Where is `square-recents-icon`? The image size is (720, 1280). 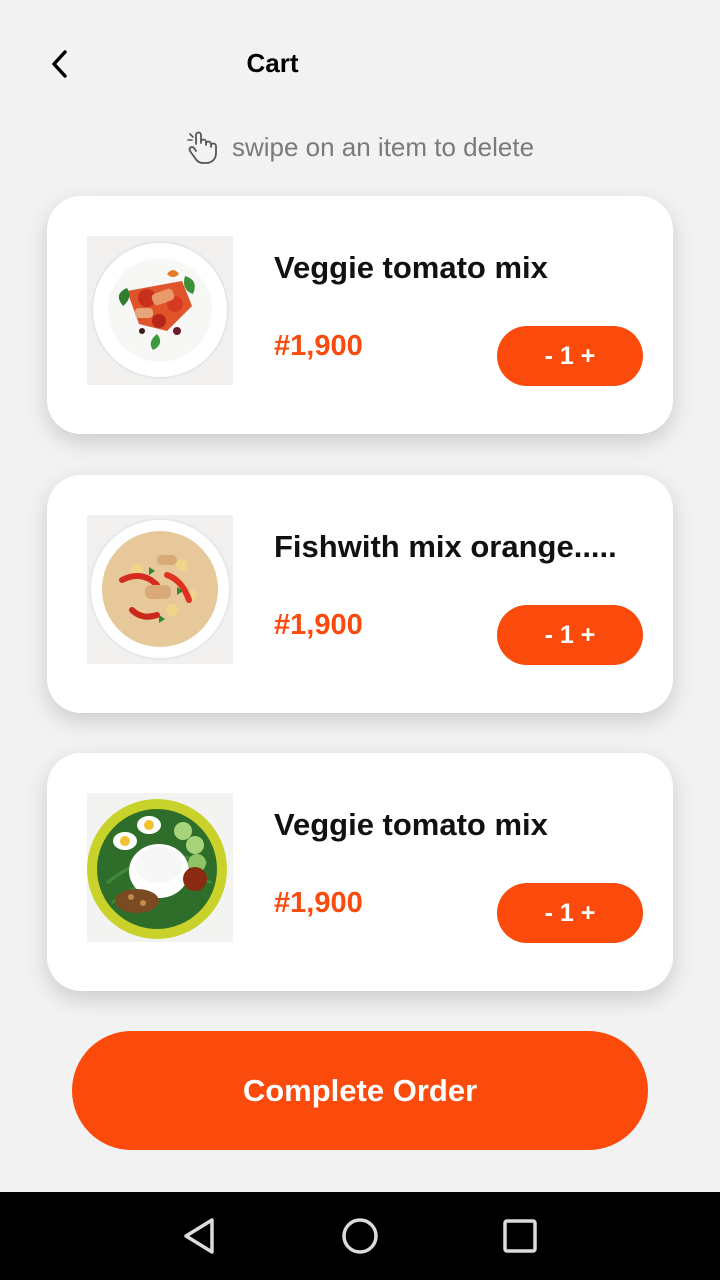 square-recents-icon is located at coordinates (520, 1236).